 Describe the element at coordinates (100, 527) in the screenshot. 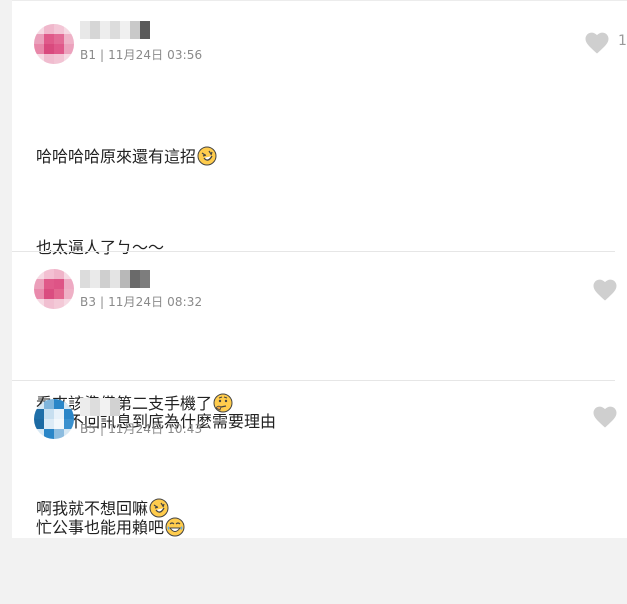

I see `comment-line: 忙公事也能用賴吧` at that location.